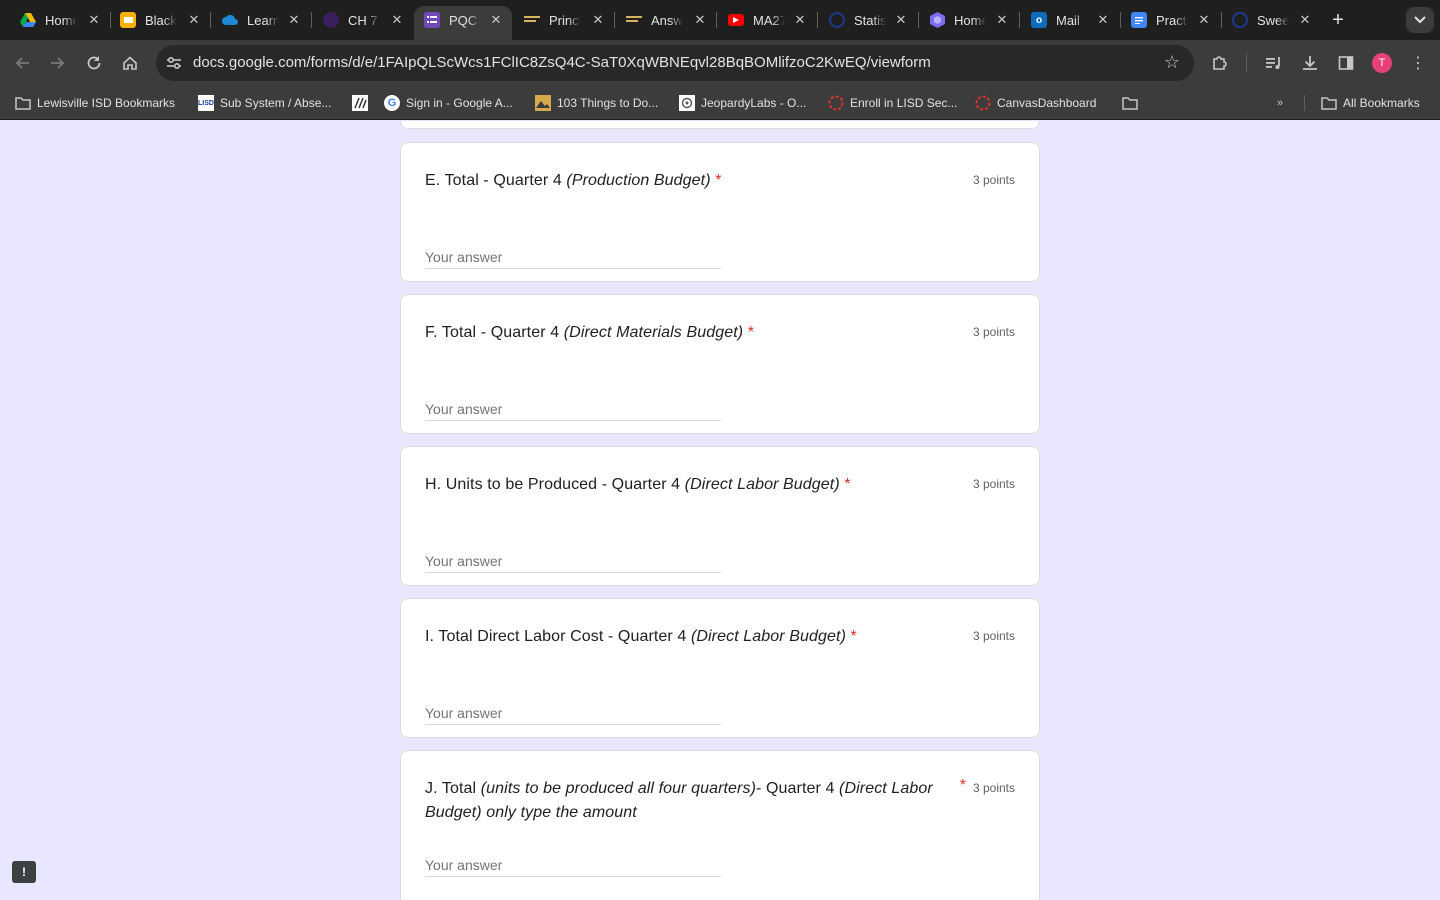 The width and height of the screenshot is (1440, 900). Describe the element at coordinates (1338, 20) in the screenshot. I see `new-tab-plus-icon: +` at that location.